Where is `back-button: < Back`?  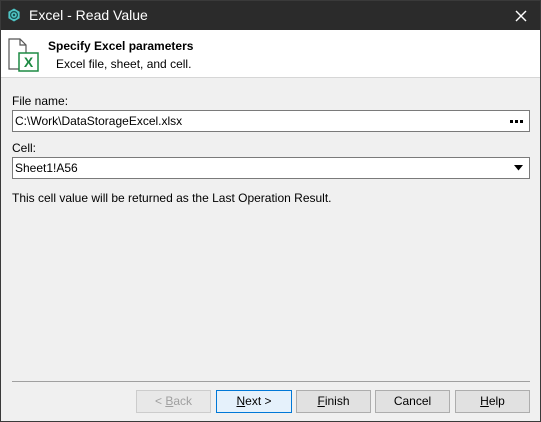 back-button: < Back is located at coordinates (173, 401).